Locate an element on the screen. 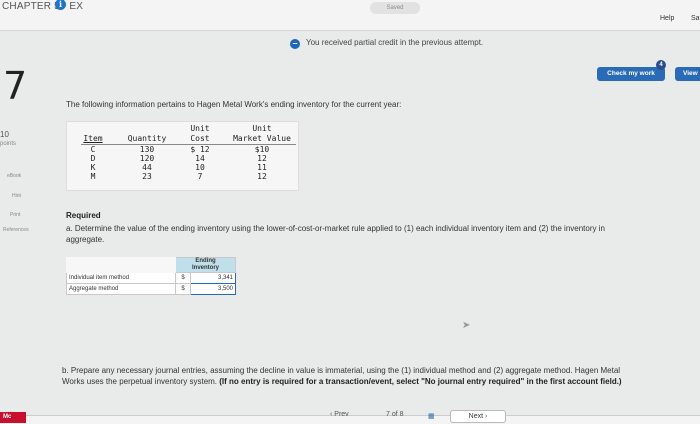 The width and height of the screenshot is (700, 424). prev-label: Prev is located at coordinates (341, 414).